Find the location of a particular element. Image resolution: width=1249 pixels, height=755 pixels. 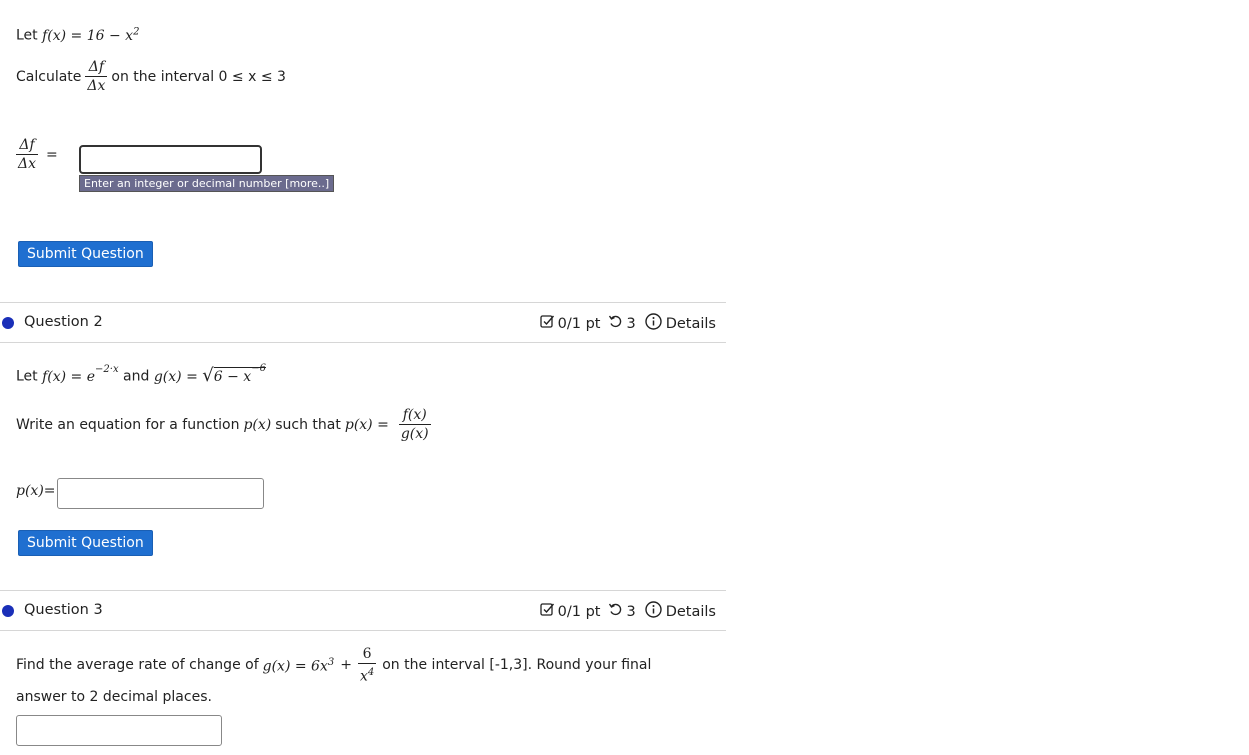

q1-delta-fraction: Δf Δx is located at coordinates (96, 76).